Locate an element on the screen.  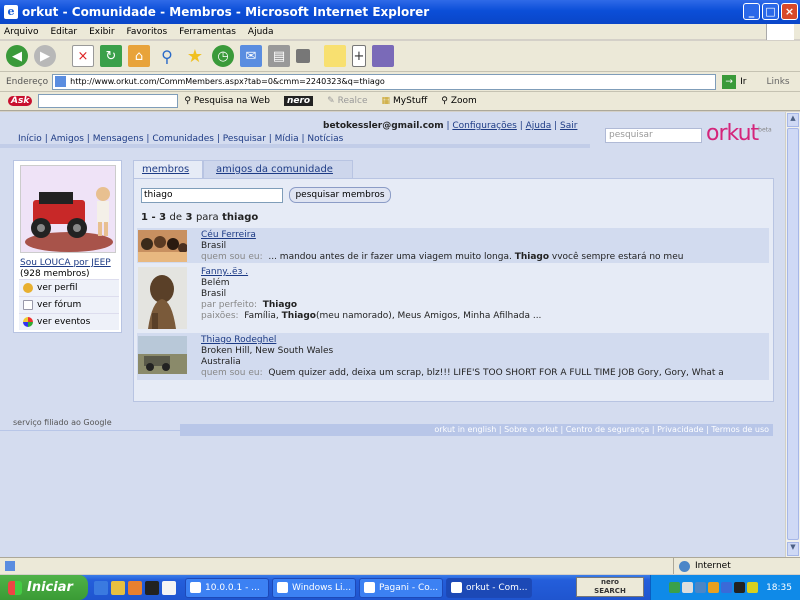
nav-mensagens: Mensagens is located at coordinates (118, 139).